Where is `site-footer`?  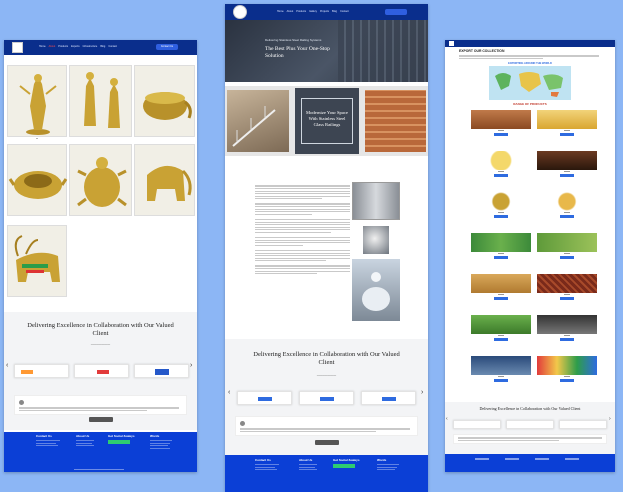
site-footer is located at coordinates (530, 463).